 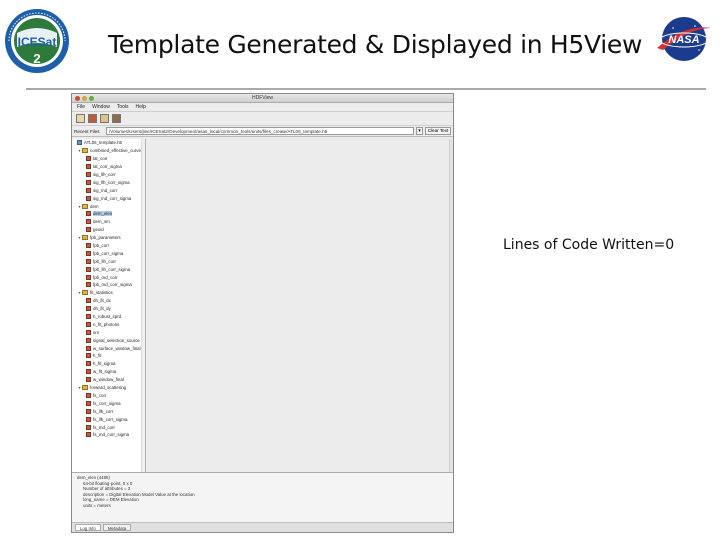 What do you see at coordinates (108, 427) in the screenshot?
I see `tree-item-dataset: fs_md_corr` at bounding box center [108, 427].